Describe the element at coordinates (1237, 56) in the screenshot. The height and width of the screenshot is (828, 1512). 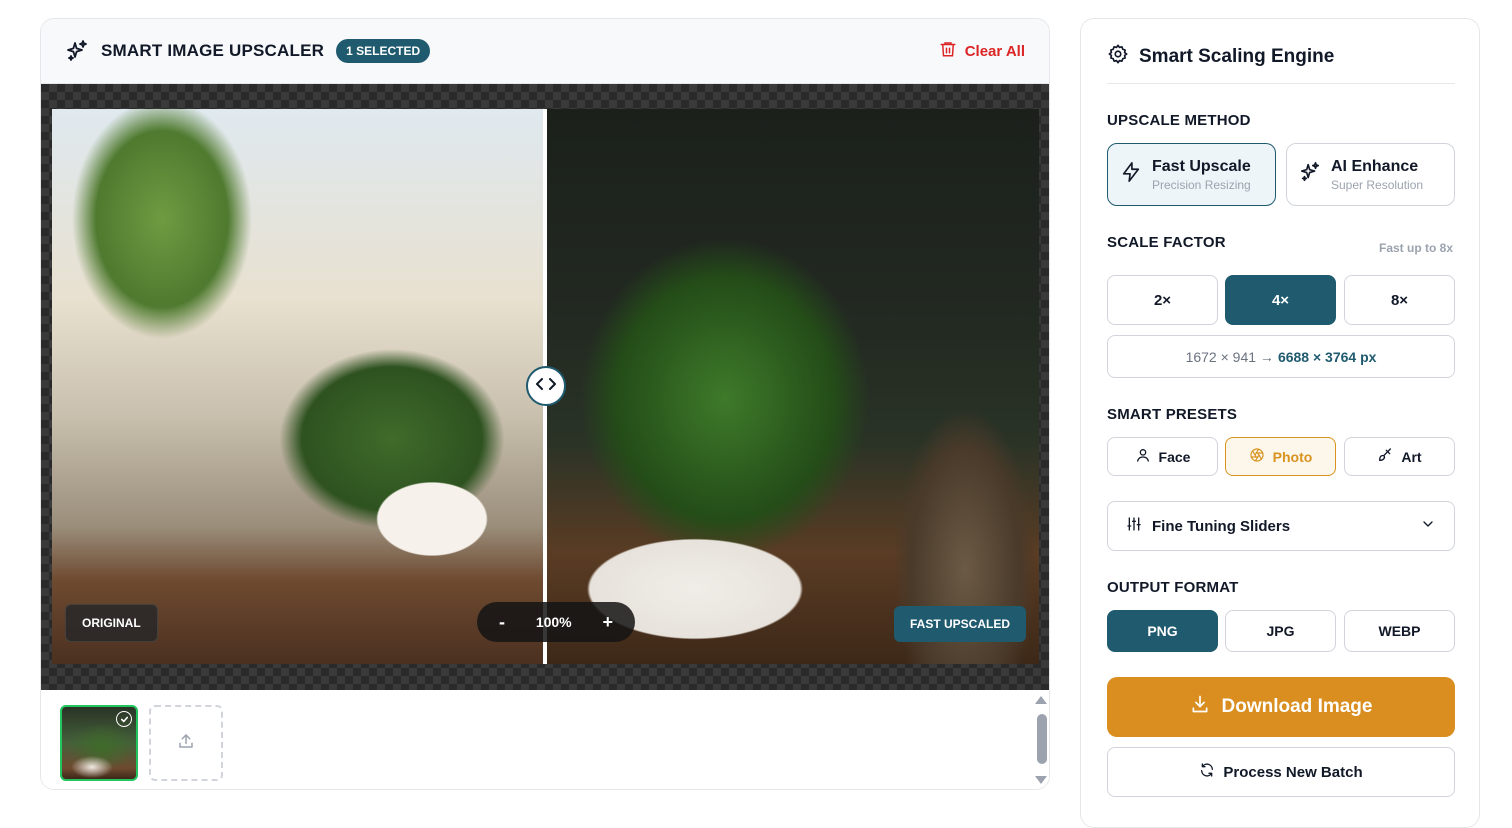
I see `panel-title: Smart Scaling Engine` at that location.